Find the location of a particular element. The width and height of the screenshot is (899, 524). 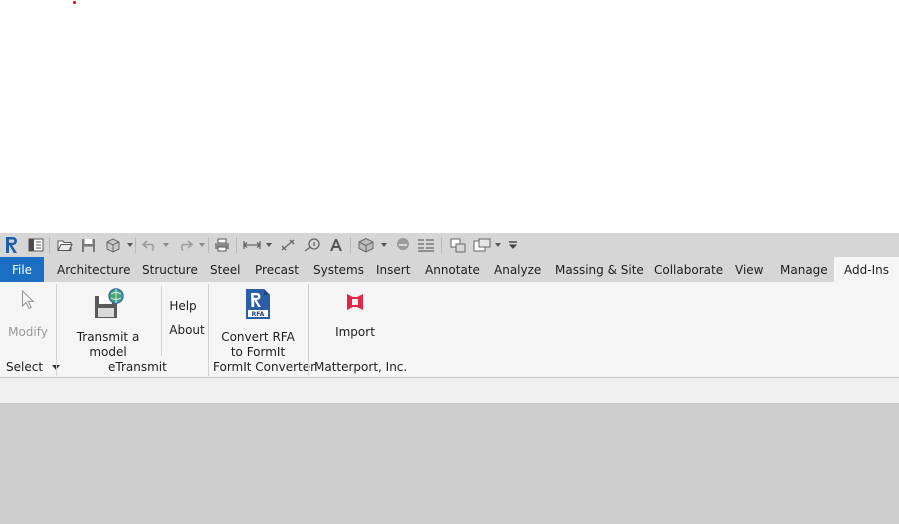

tab-steel: Steel is located at coordinates (225, 269).